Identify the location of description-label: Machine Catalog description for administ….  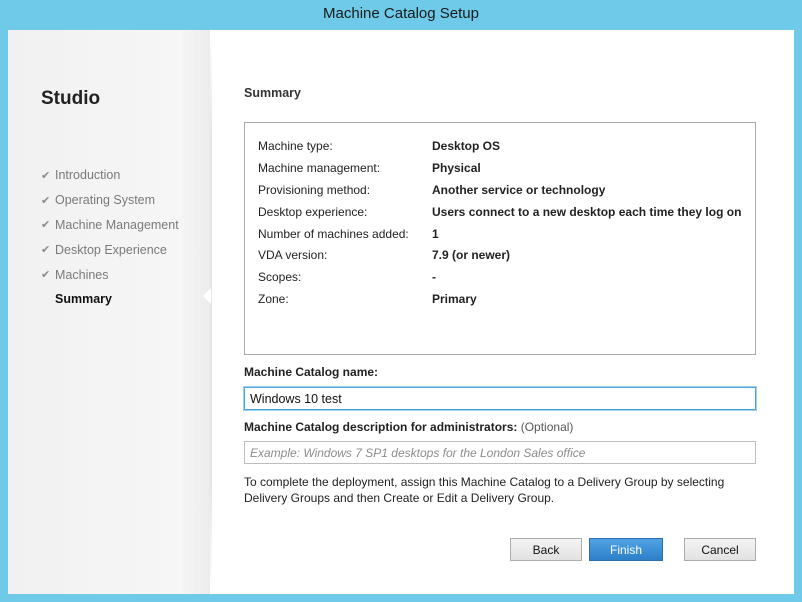
(408, 427).